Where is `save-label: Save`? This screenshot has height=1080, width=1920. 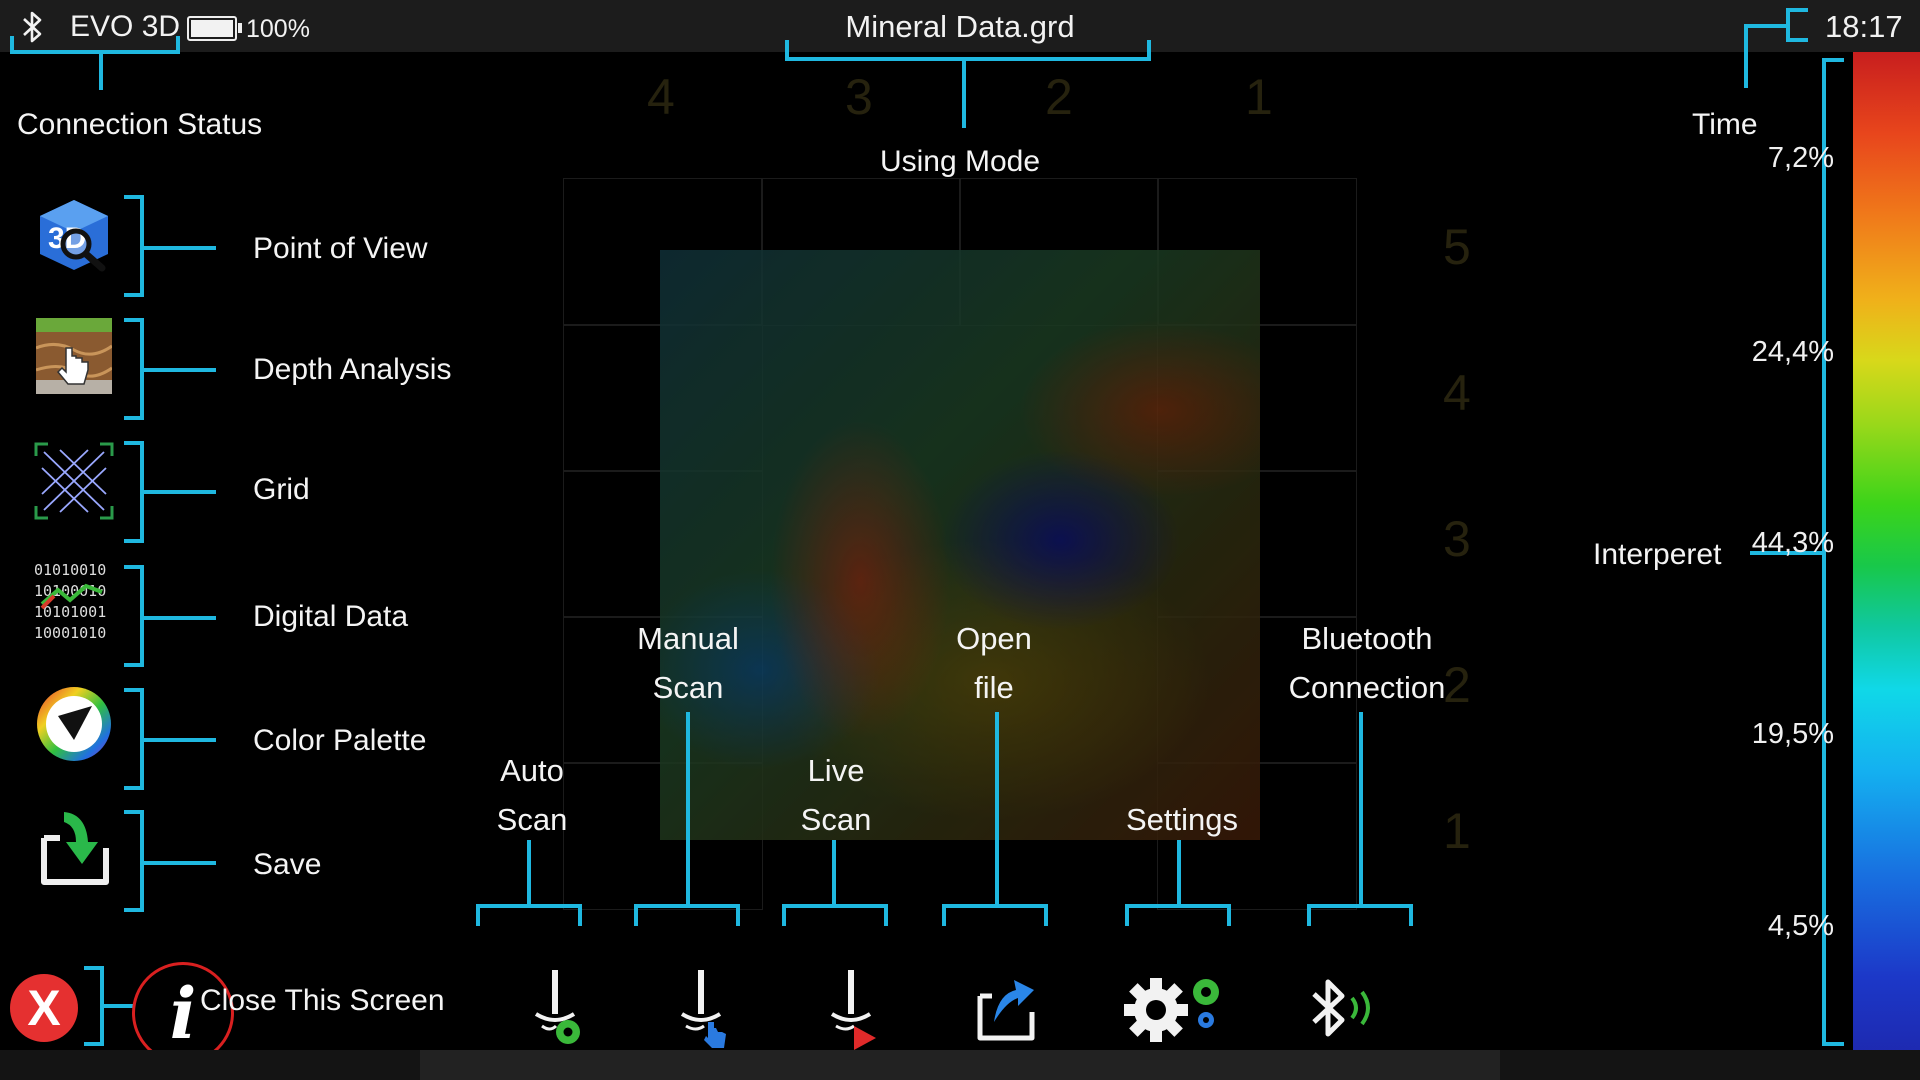 save-label: Save is located at coordinates (287, 864).